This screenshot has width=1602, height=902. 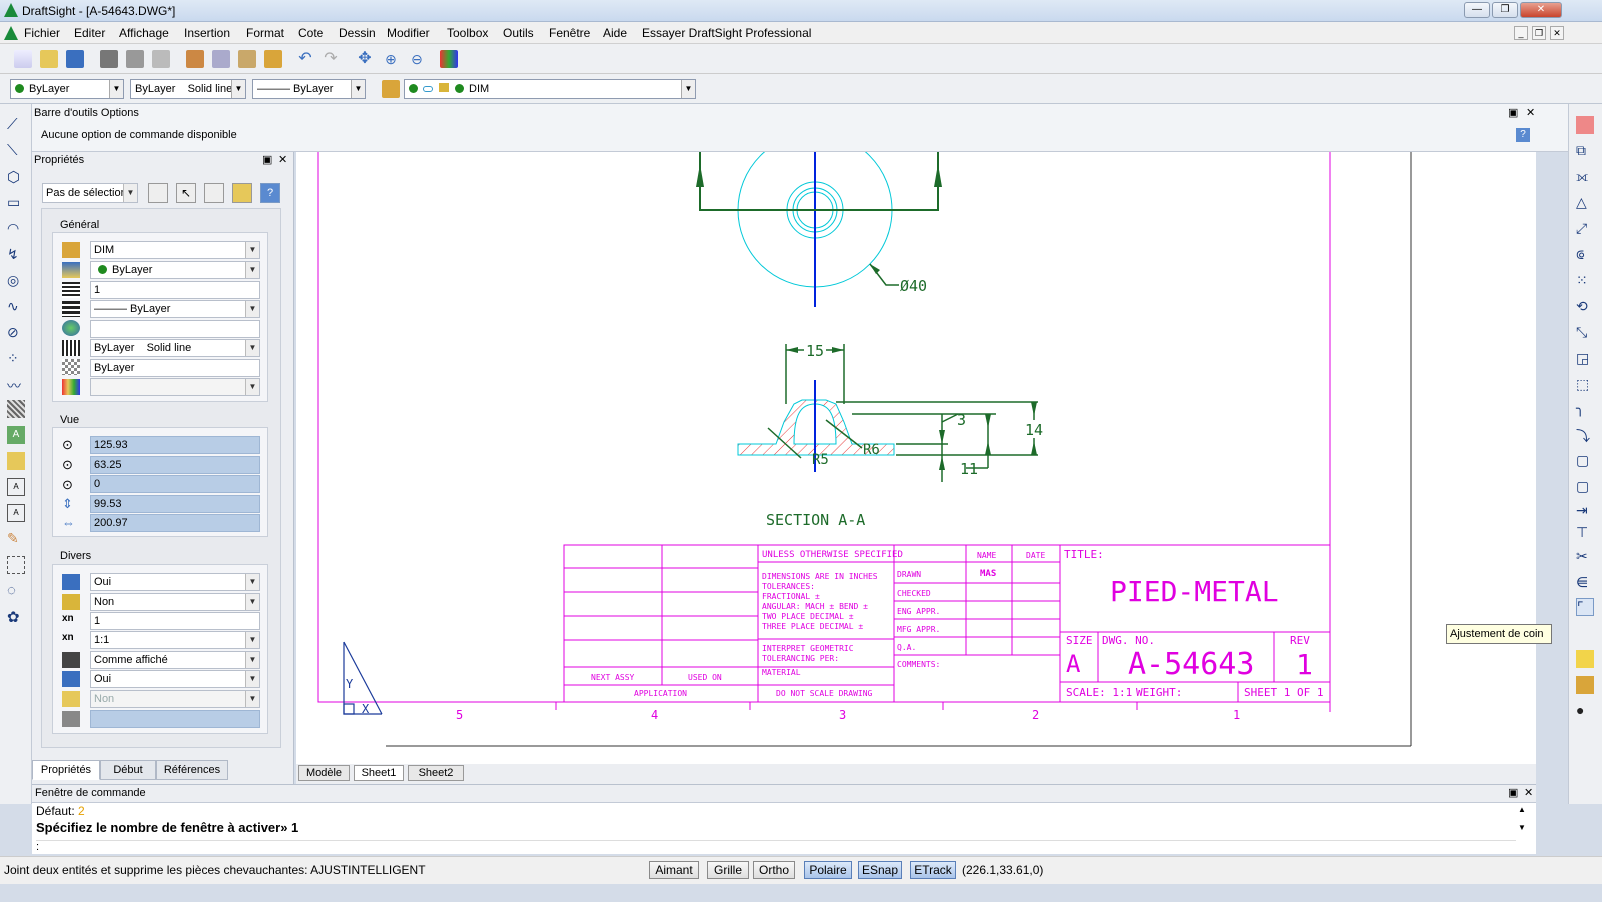 What do you see at coordinates (1585, 711) in the screenshot?
I see `bomb-icon: ●` at bounding box center [1585, 711].